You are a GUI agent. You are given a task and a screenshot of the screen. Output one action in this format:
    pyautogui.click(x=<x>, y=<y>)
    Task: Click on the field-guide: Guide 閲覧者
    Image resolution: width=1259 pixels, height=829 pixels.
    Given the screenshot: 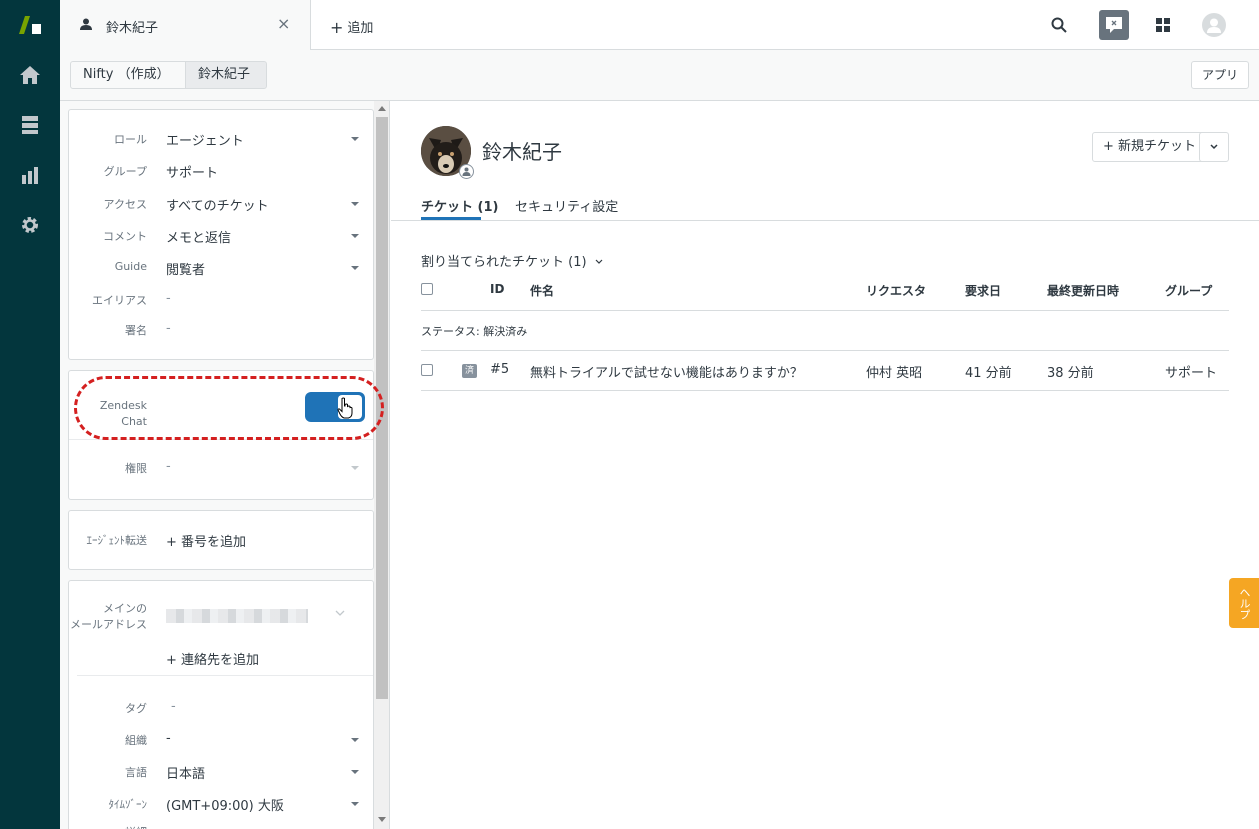 What is the action you would take?
    pyautogui.click(x=222, y=268)
    